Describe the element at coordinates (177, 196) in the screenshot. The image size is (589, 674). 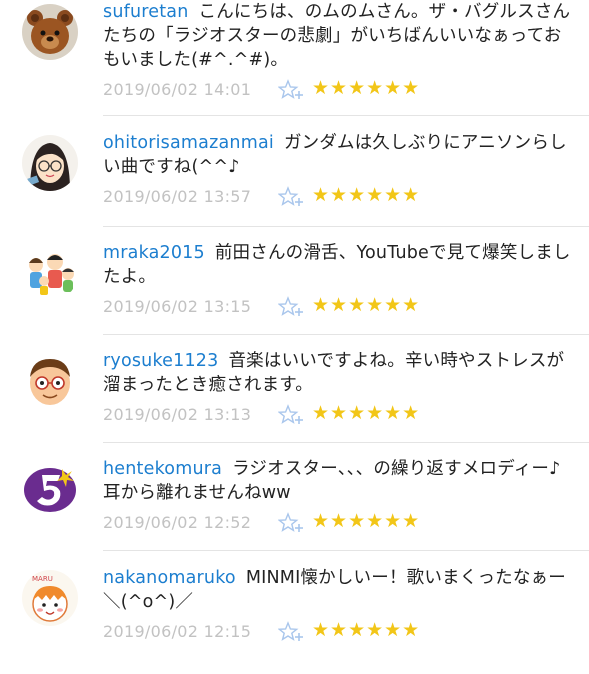
I see `timestamp: 2019/06/02 13:57` at that location.